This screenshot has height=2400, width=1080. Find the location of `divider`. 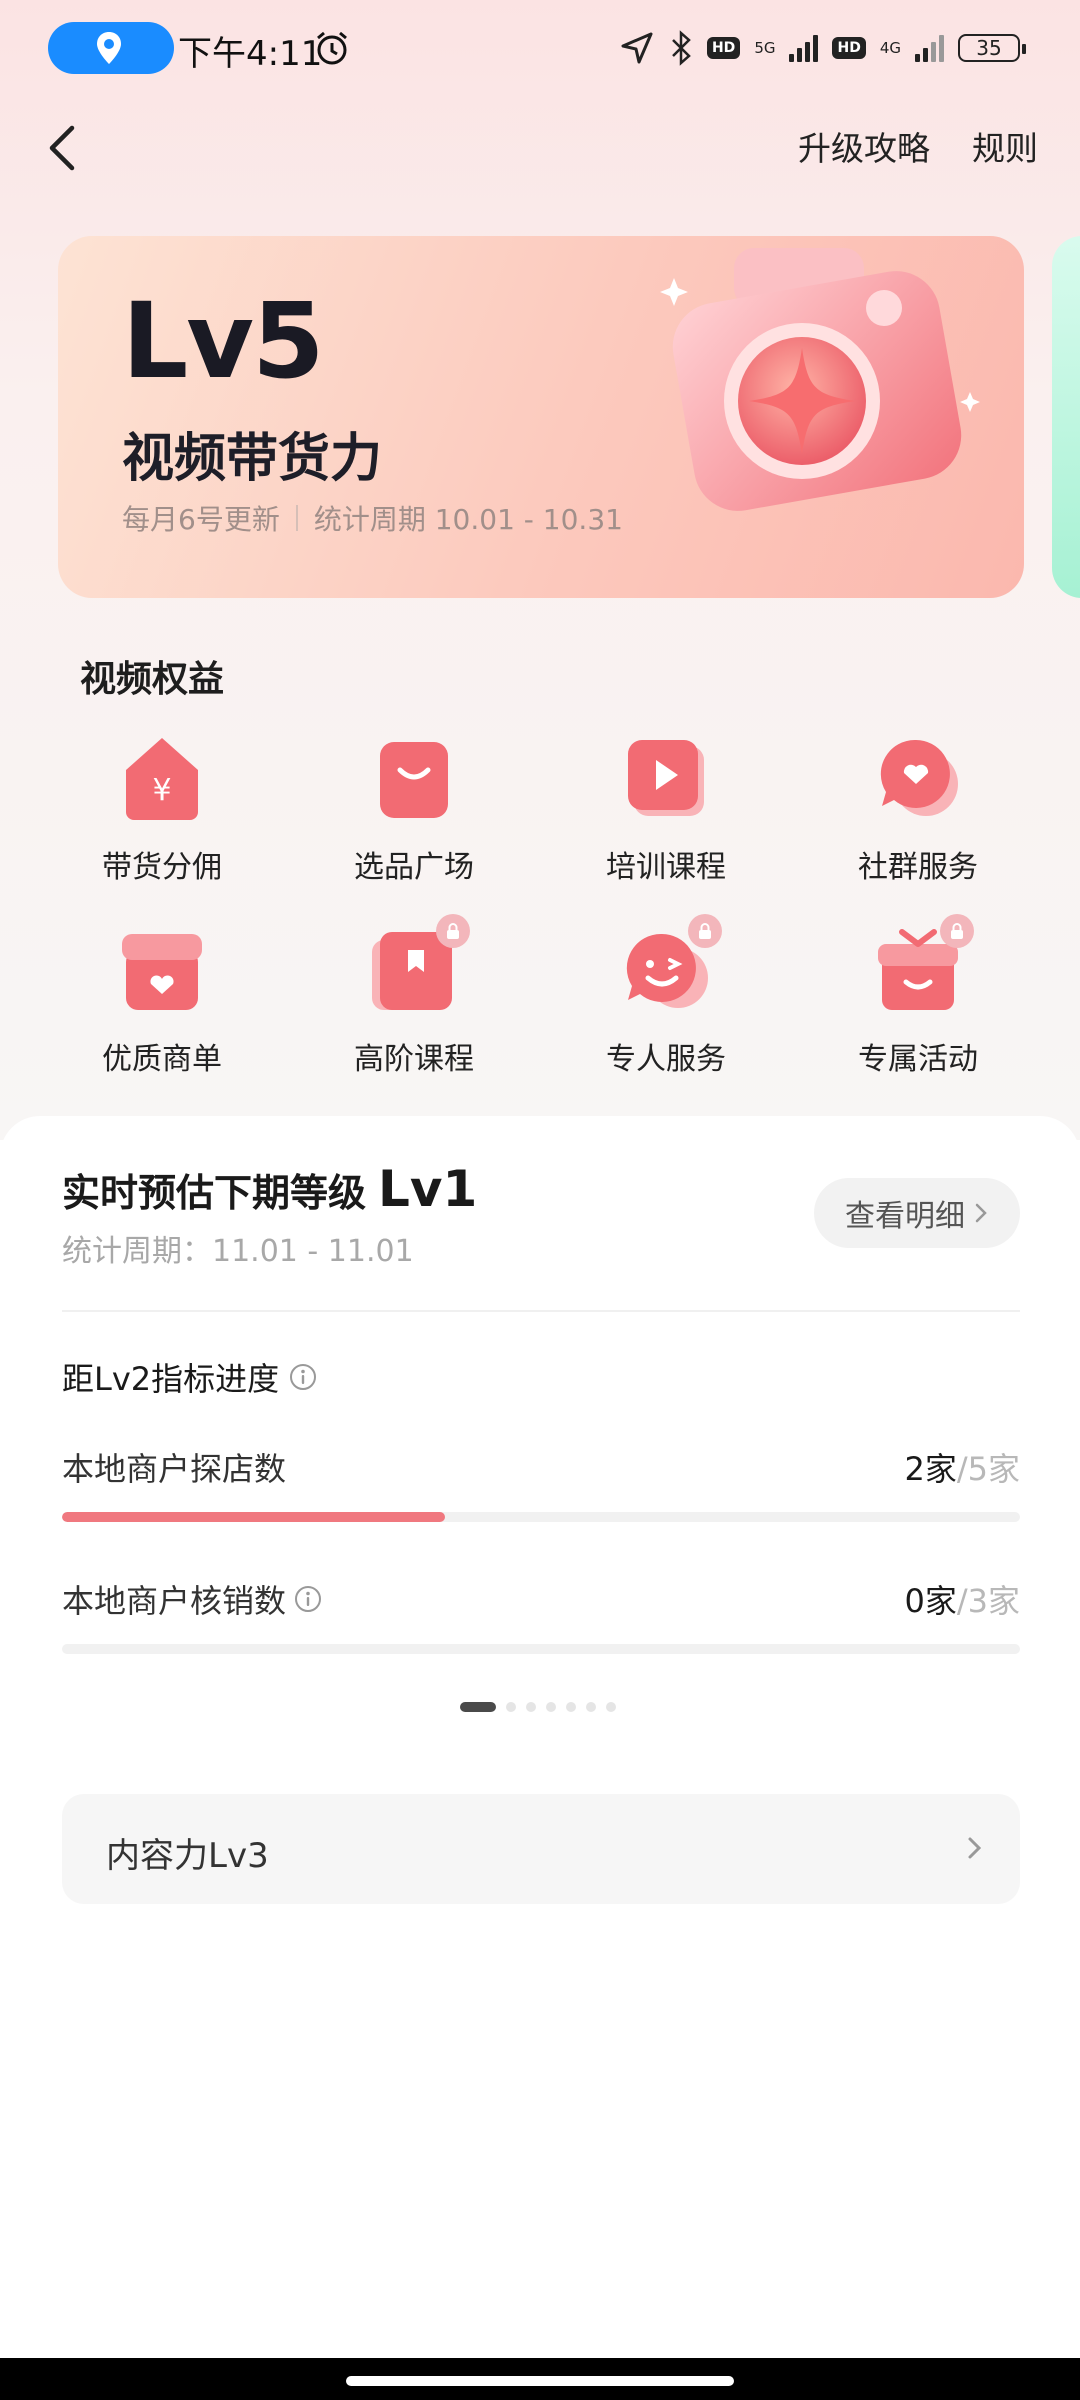

divider is located at coordinates (296, 518).